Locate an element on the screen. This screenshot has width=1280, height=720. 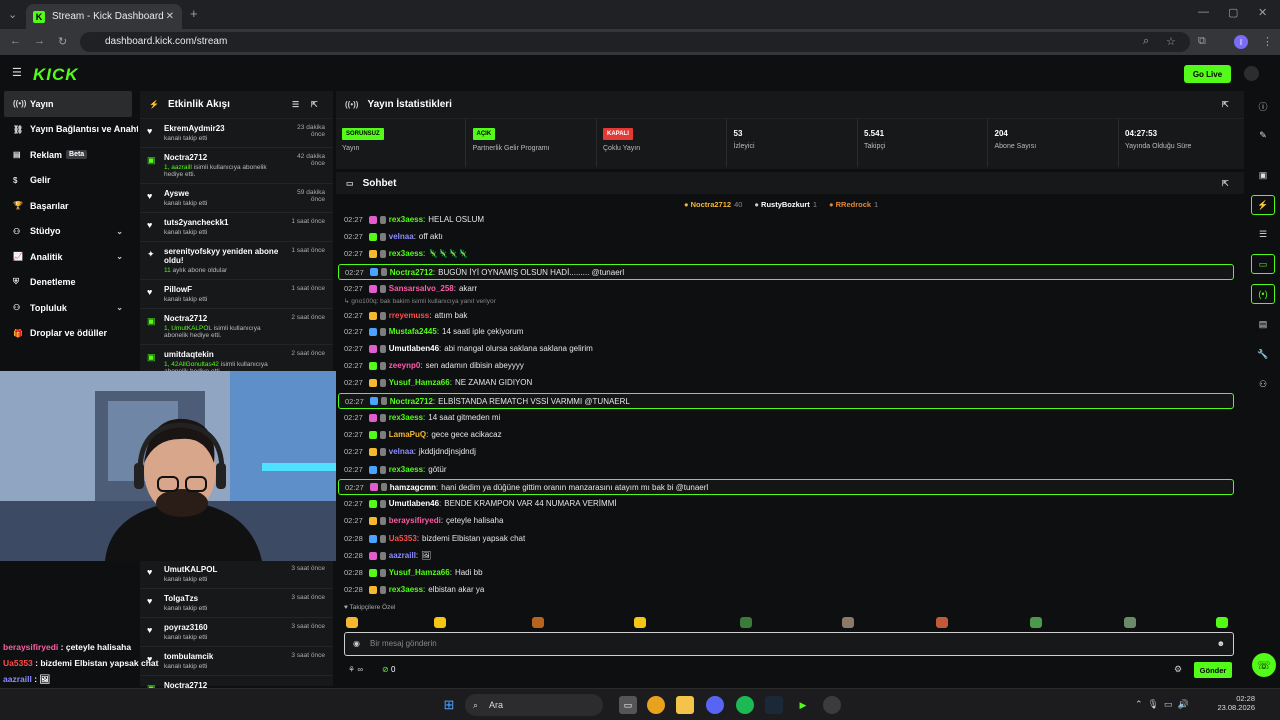
chat-message: 02:27 rex3aess: HELAL OSLUM is located at coordinates (786, 219).